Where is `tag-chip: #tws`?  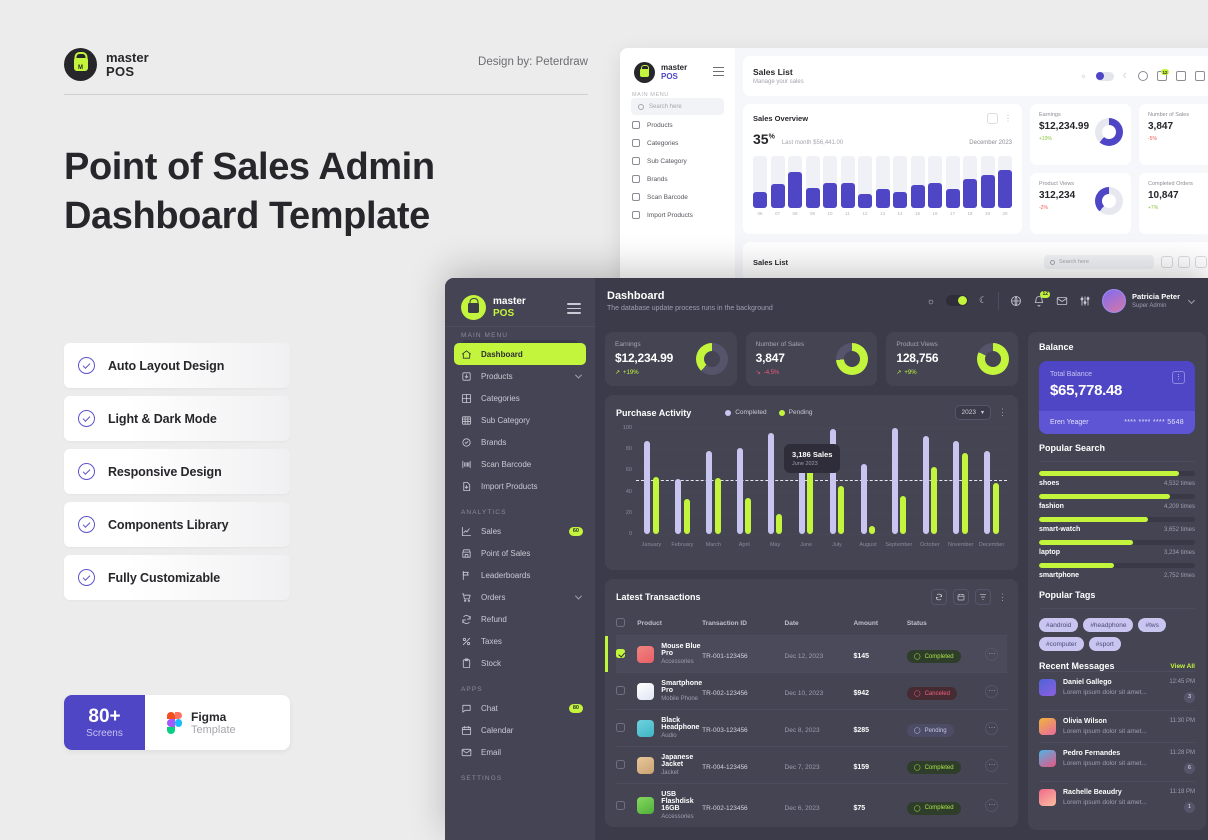
tag-chip: #tws is located at coordinates (1152, 625).